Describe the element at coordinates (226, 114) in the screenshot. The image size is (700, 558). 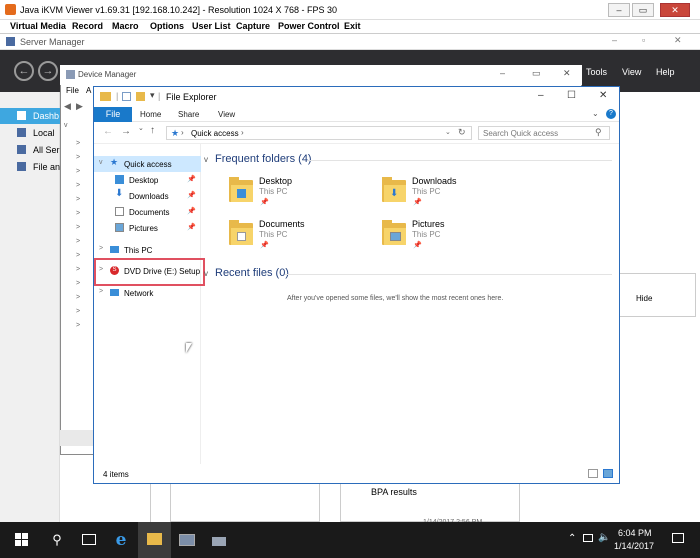
I see `tab-view: View` at that location.